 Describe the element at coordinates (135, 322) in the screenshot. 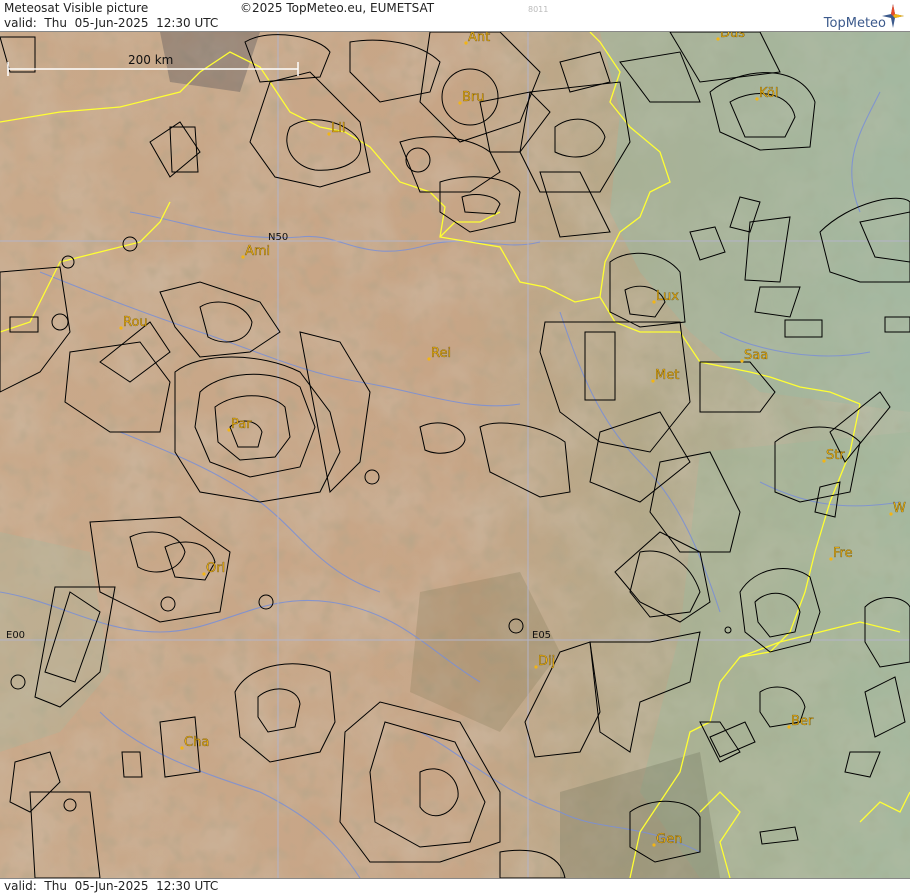

I see `city-label: Rou` at that location.